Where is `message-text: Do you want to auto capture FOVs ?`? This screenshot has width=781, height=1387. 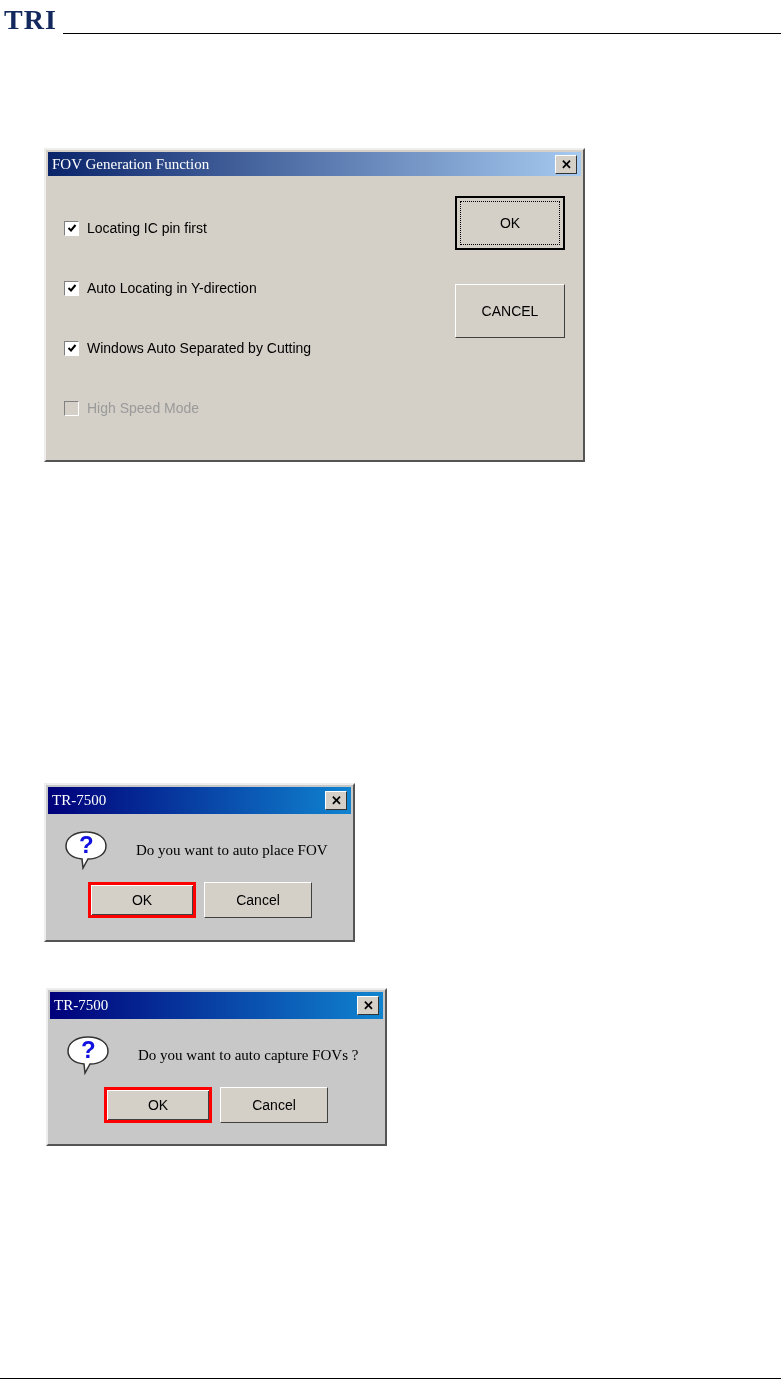
message-text: Do you want to auto capture FOVs ? is located at coordinates (248, 1055).